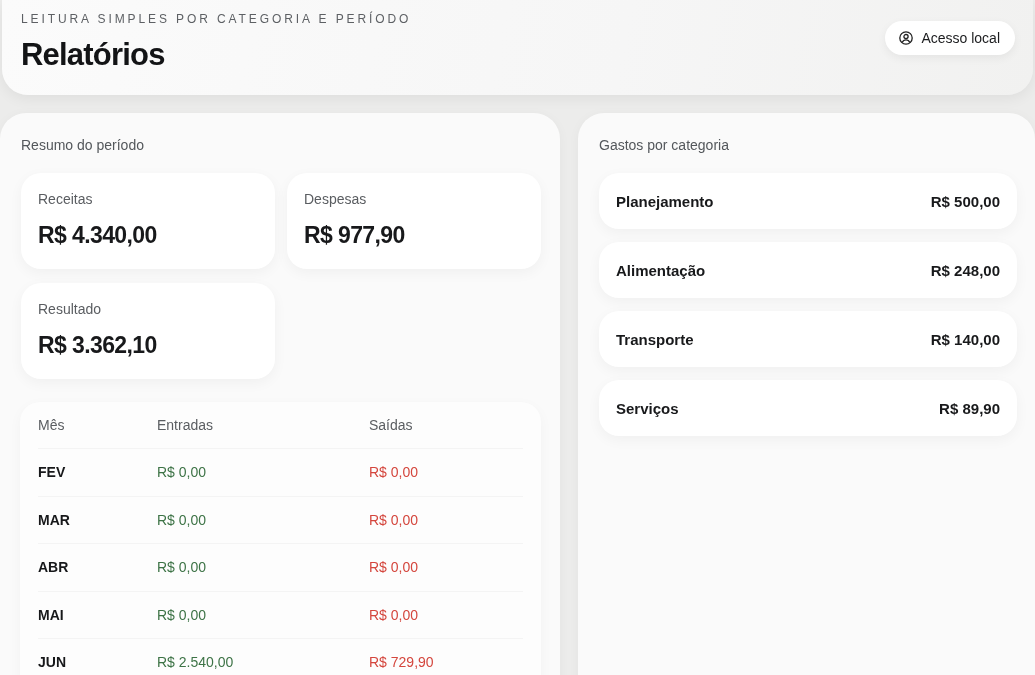 The image size is (1035, 675). What do you see at coordinates (83, 145) in the screenshot?
I see `panel-title: Resumo do período` at bounding box center [83, 145].